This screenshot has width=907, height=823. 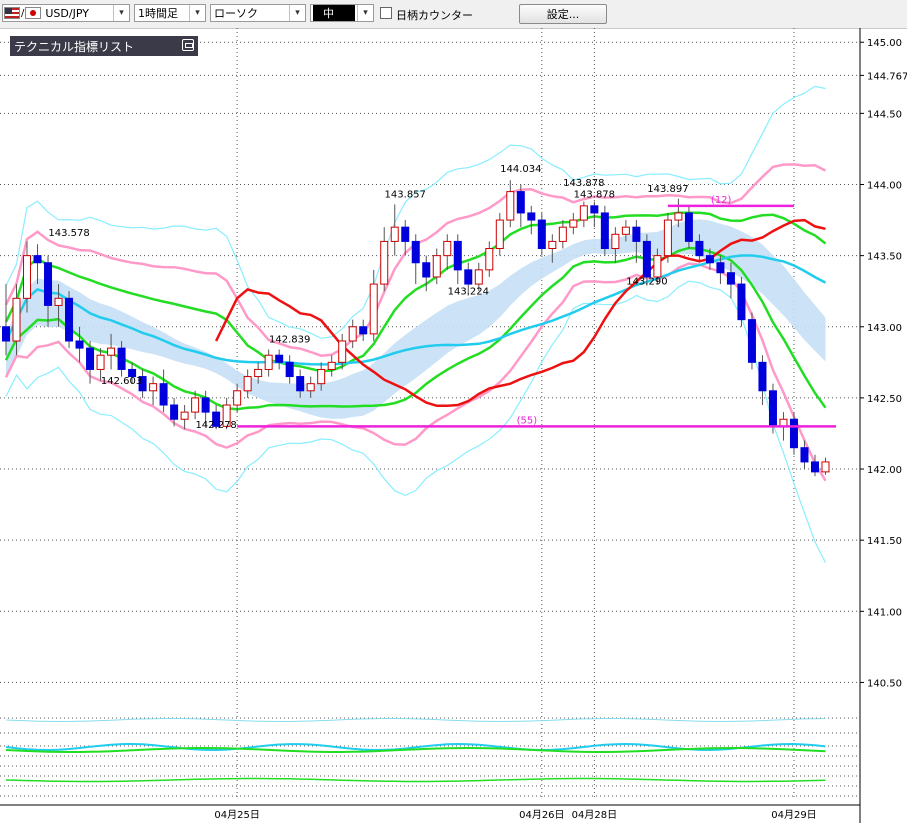 I want to click on chart-style-label: ローソク, so click(x=236, y=13).